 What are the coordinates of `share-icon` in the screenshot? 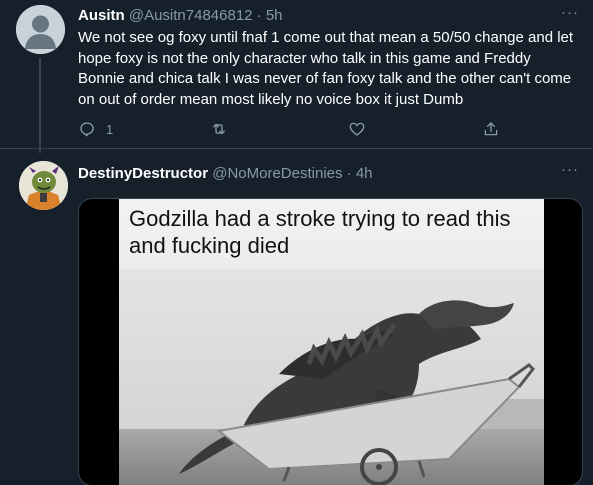 It's located at (491, 129).